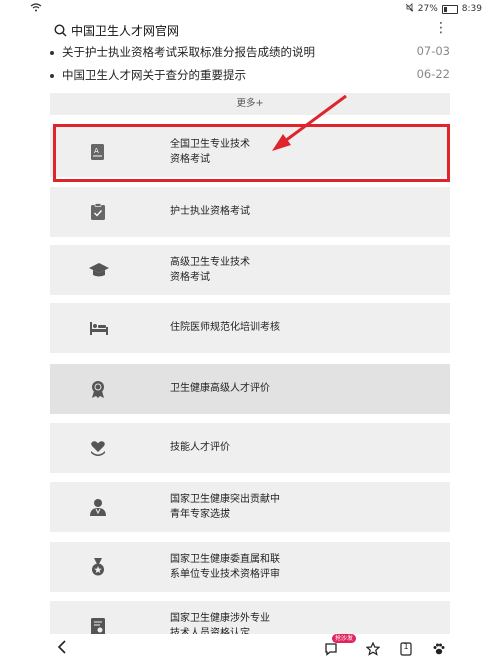  What do you see at coordinates (439, 650) in the screenshot?
I see `paw-icon` at bounding box center [439, 650].